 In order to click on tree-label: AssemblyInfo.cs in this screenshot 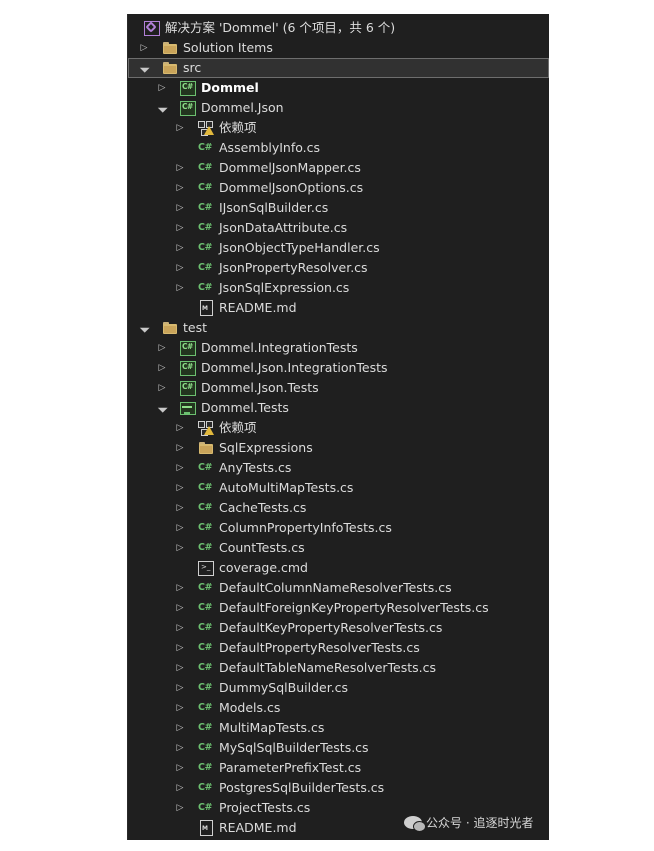, I will do `click(270, 147)`.